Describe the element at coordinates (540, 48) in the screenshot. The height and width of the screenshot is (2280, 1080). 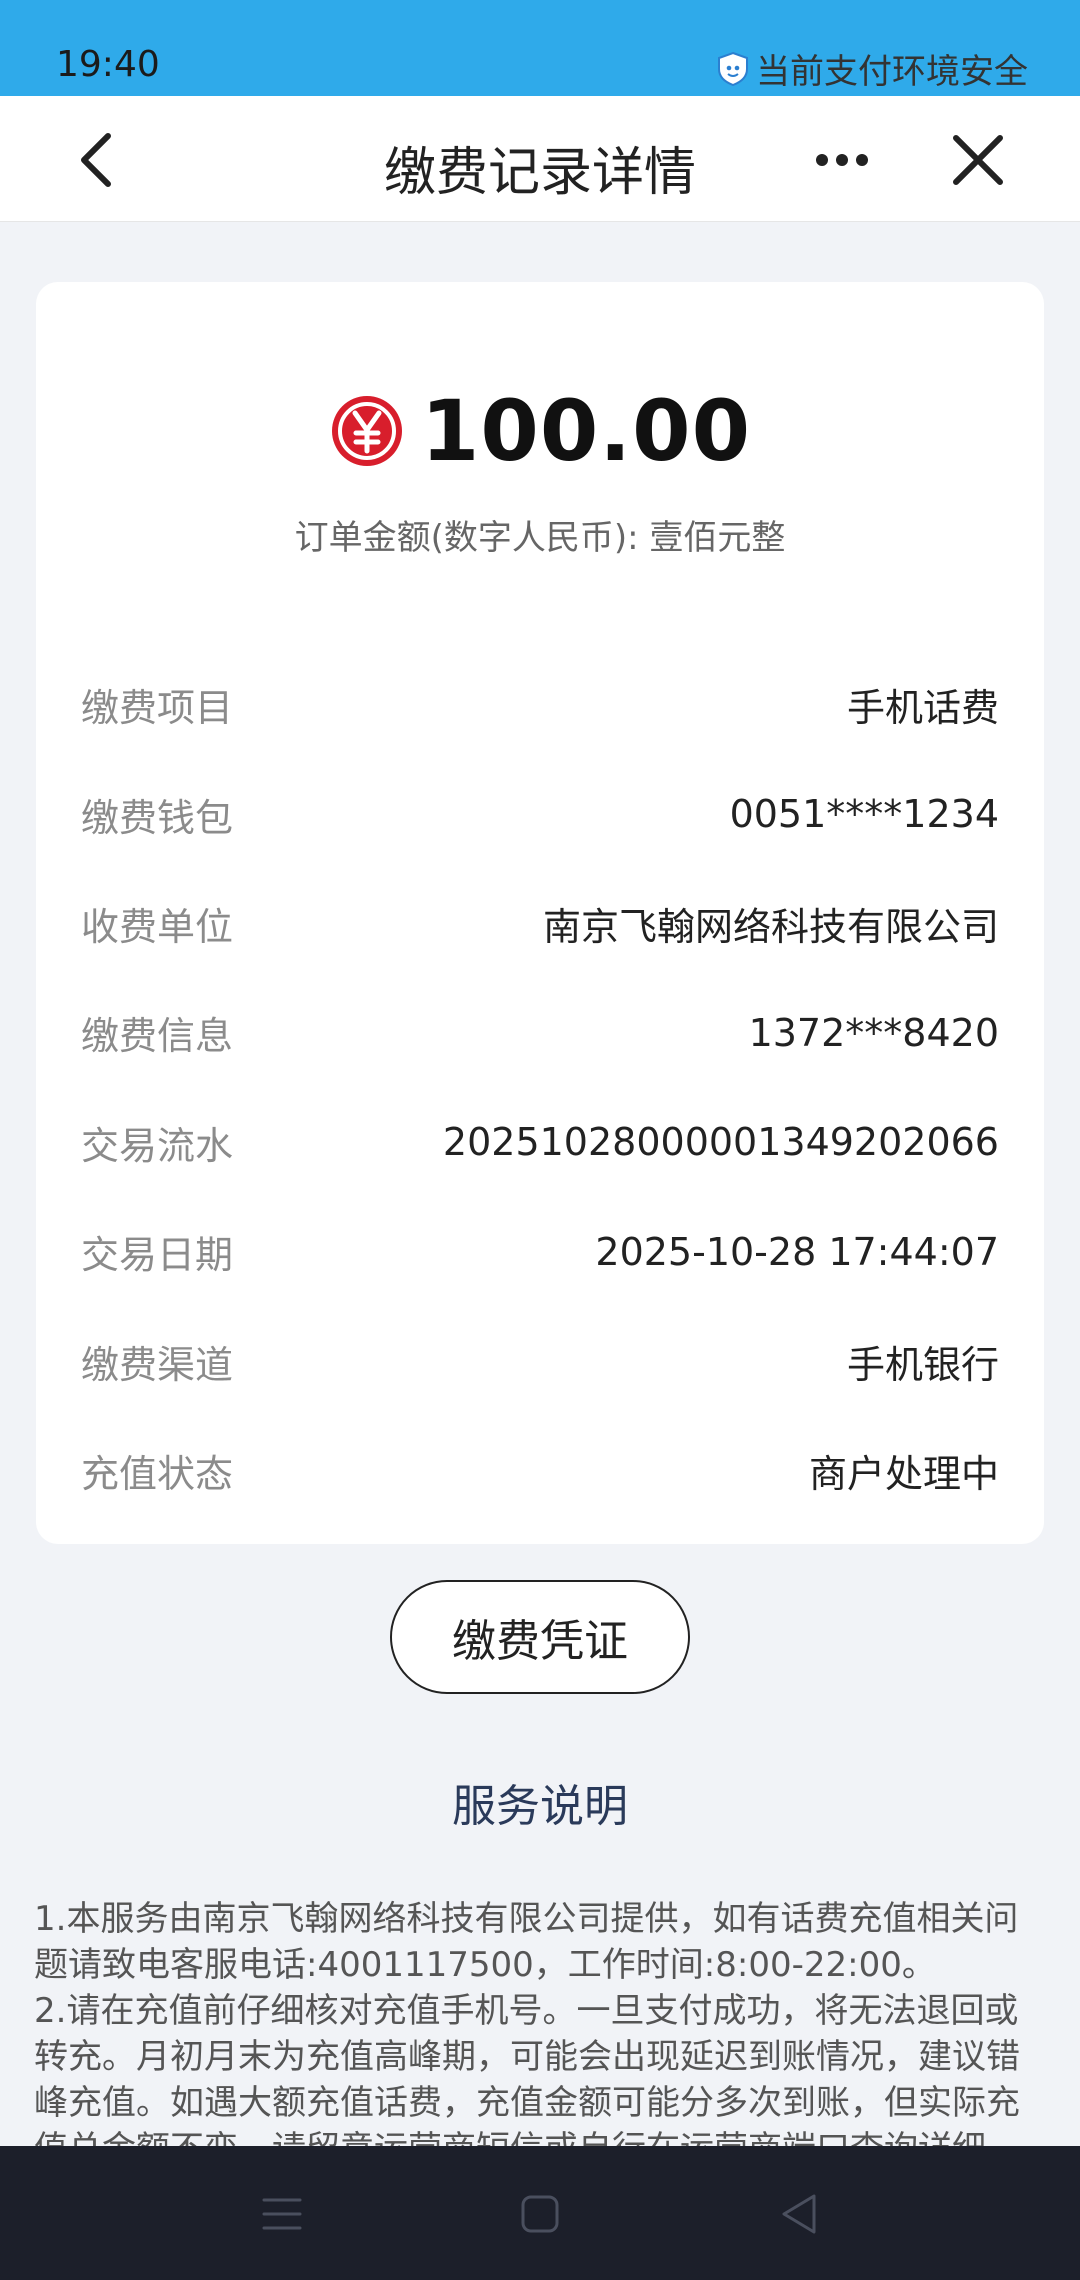
I see `status-bar: 19:40 当前支付环境安全` at that location.